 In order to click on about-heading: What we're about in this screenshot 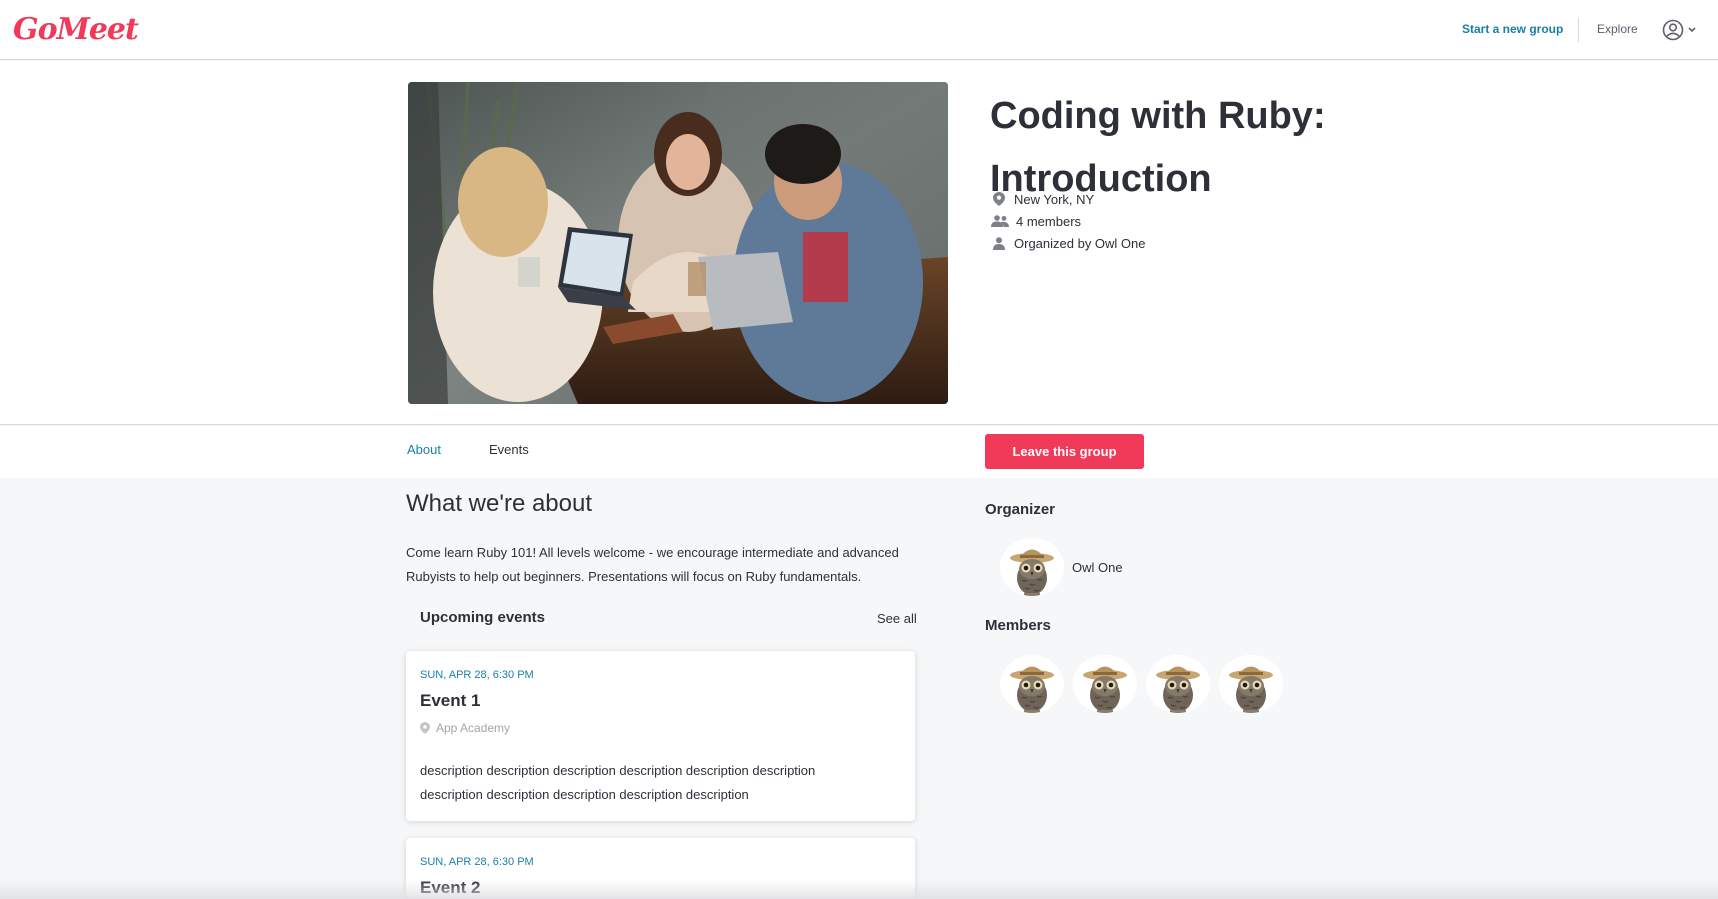, I will do `click(499, 503)`.